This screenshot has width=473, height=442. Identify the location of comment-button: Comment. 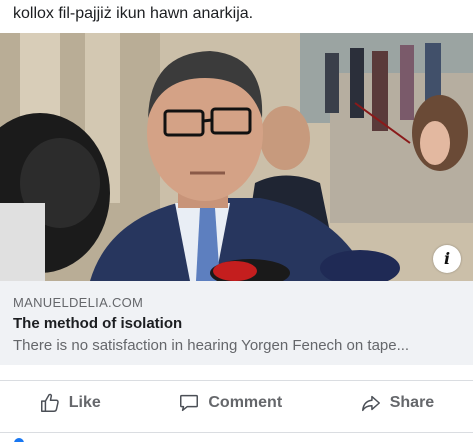
(230, 403).